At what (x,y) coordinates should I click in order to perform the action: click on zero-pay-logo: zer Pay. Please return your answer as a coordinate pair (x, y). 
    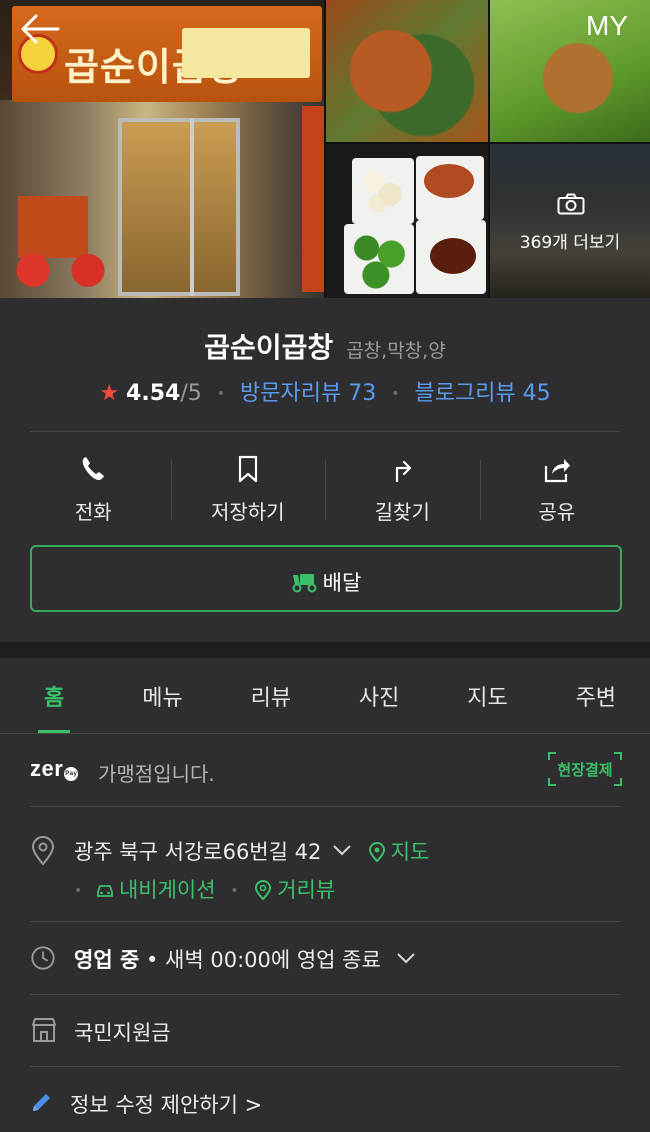
    Looking at the image, I should click on (54, 769).